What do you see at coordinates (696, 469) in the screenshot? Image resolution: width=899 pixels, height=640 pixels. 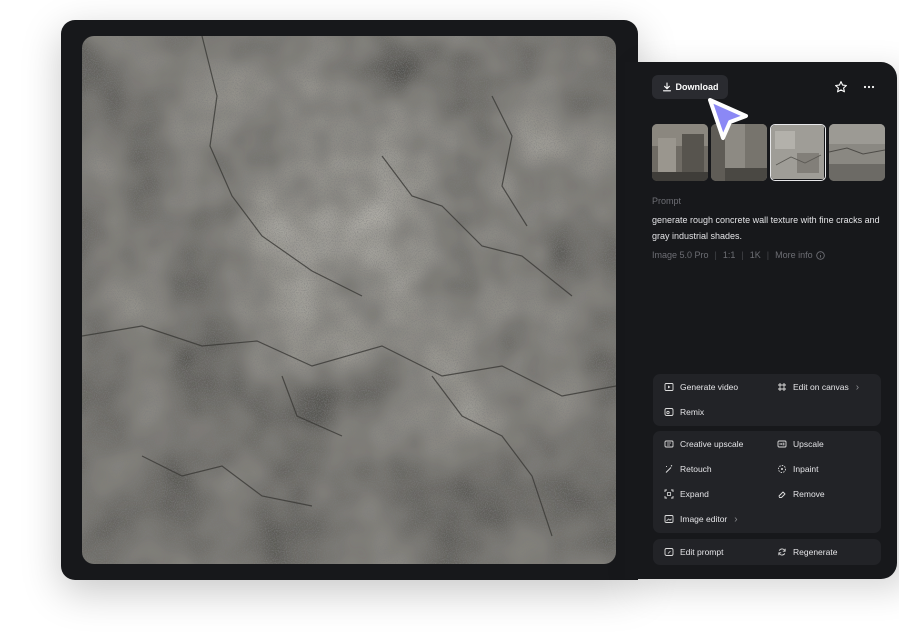 I see `retouch-label: Retouch` at bounding box center [696, 469].